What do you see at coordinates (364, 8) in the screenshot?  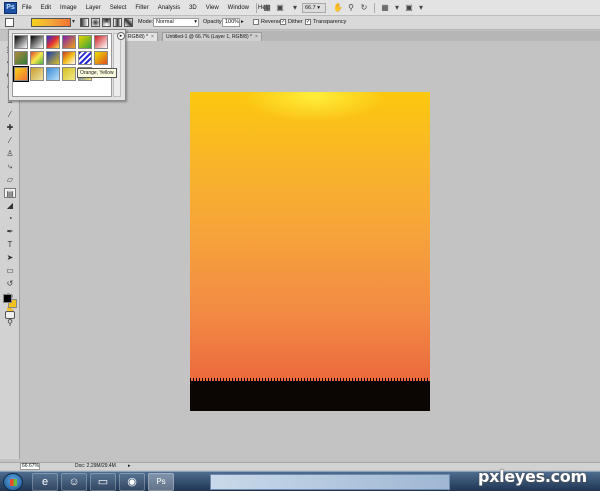 I see `rotate-view-icon: ↻` at bounding box center [364, 8].